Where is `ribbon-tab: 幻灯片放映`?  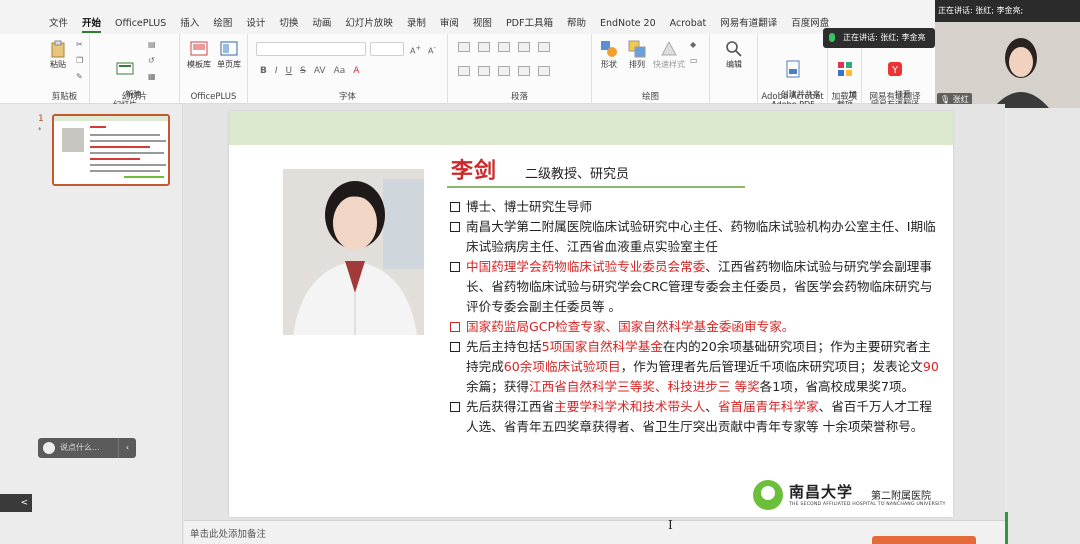 ribbon-tab: 幻灯片放映 is located at coordinates (369, 24).